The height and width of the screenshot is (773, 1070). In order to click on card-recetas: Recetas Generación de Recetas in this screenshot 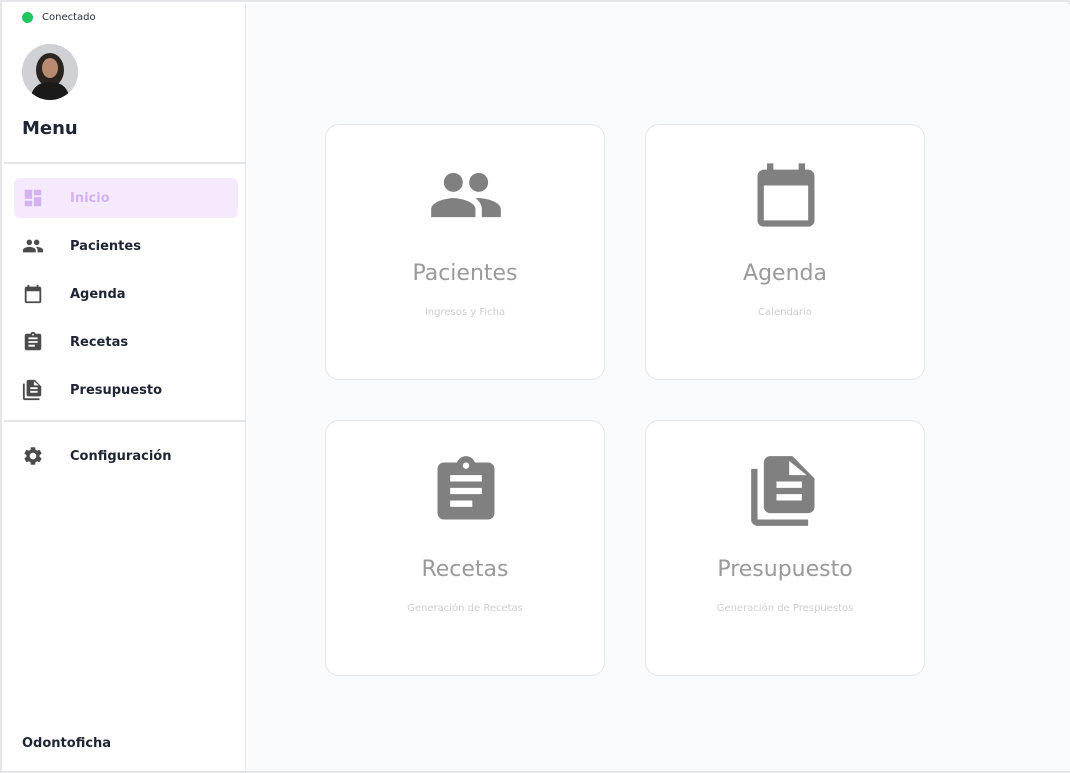, I will do `click(465, 548)`.